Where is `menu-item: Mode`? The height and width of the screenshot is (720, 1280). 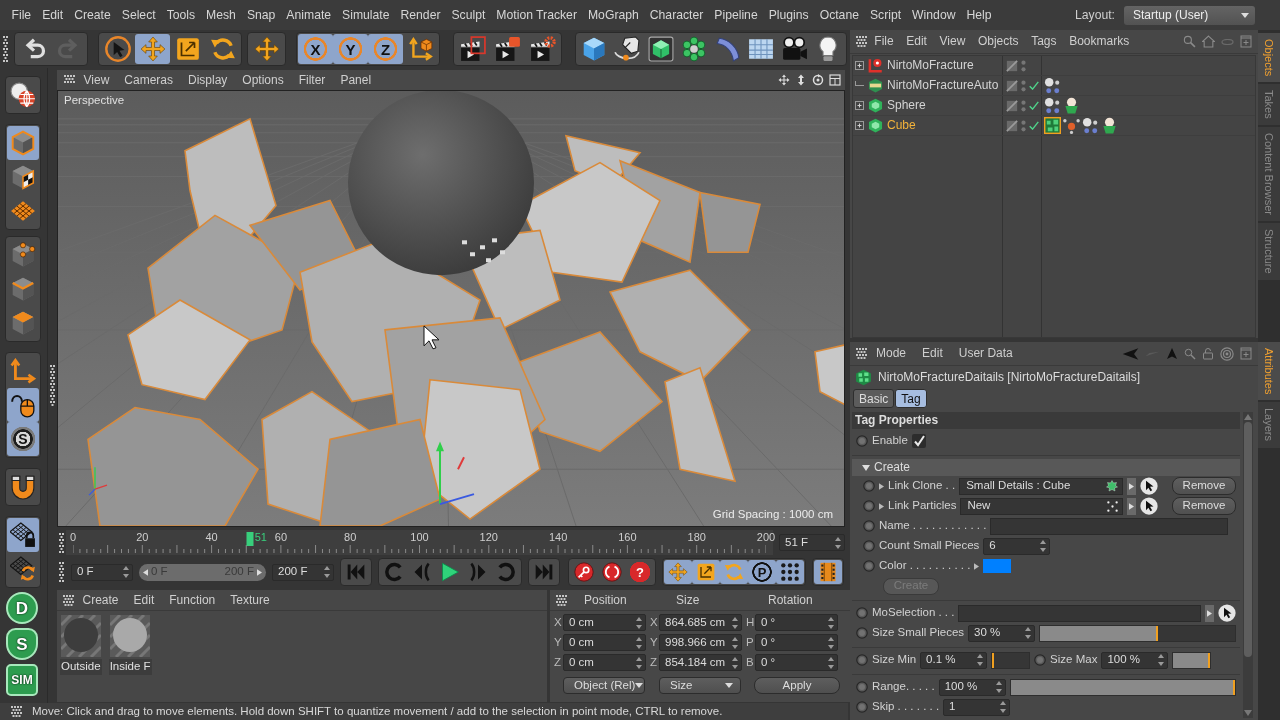 menu-item: Mode is located at coordinates (891, 353).